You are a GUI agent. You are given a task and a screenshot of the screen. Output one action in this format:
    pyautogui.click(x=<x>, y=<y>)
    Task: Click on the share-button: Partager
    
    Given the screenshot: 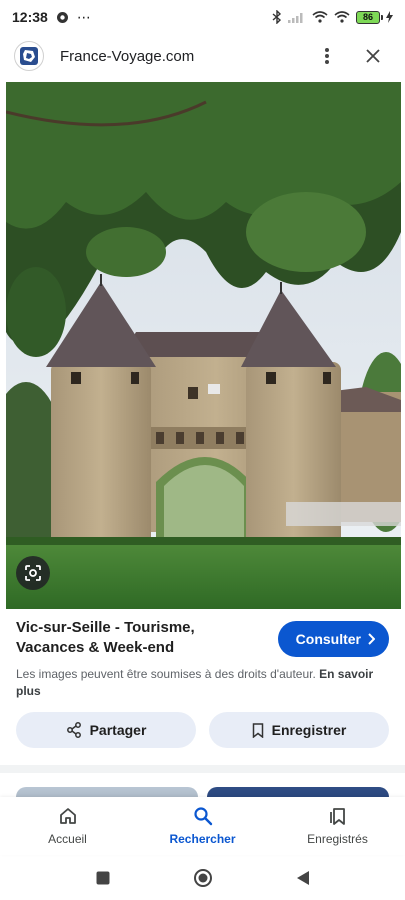 What is the action you would take?
    pyautogui.click(x=106, y=730)
    